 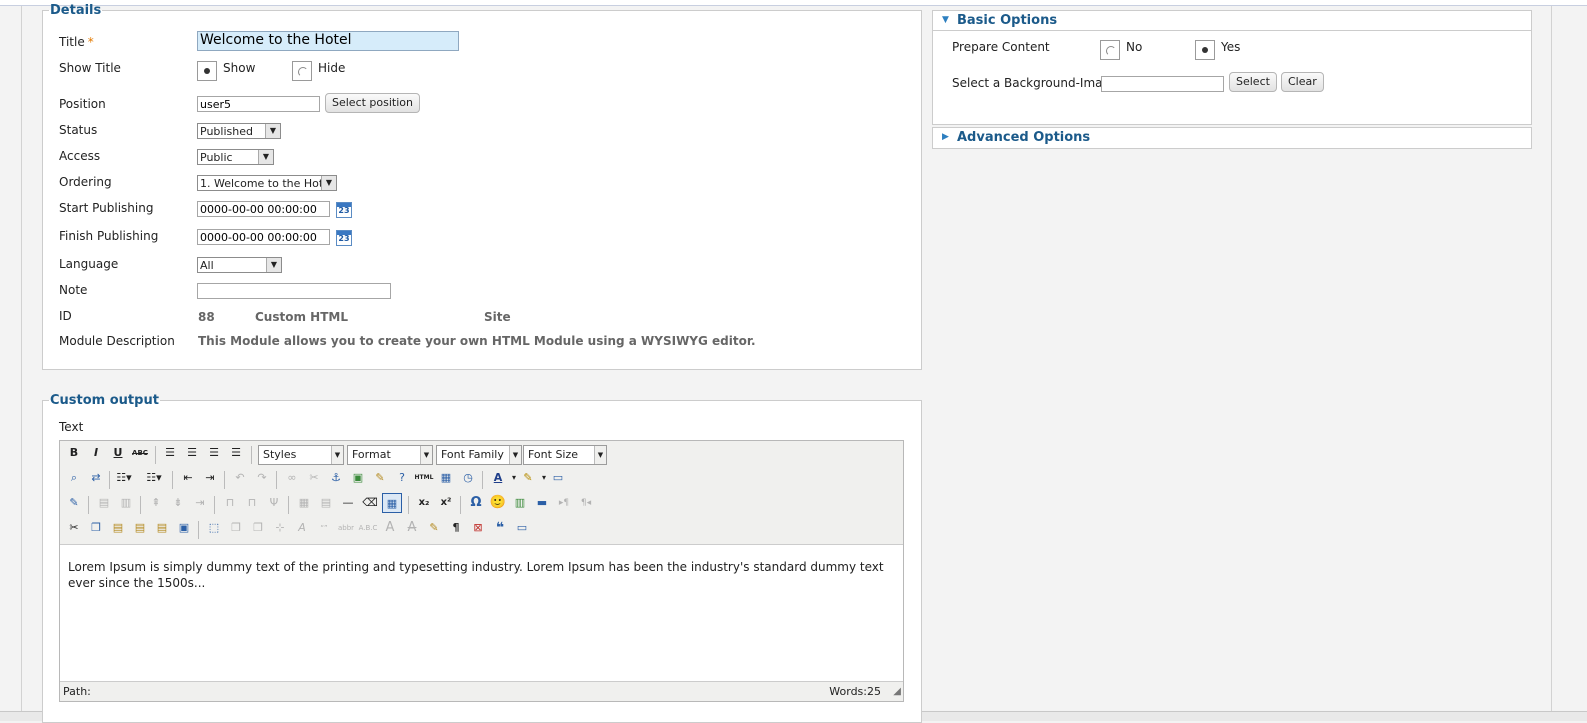 What do you see at coordinates (96, 478) in the screenshot?
I see `replace-icon: ⇄` at bounding box center [96, 478].